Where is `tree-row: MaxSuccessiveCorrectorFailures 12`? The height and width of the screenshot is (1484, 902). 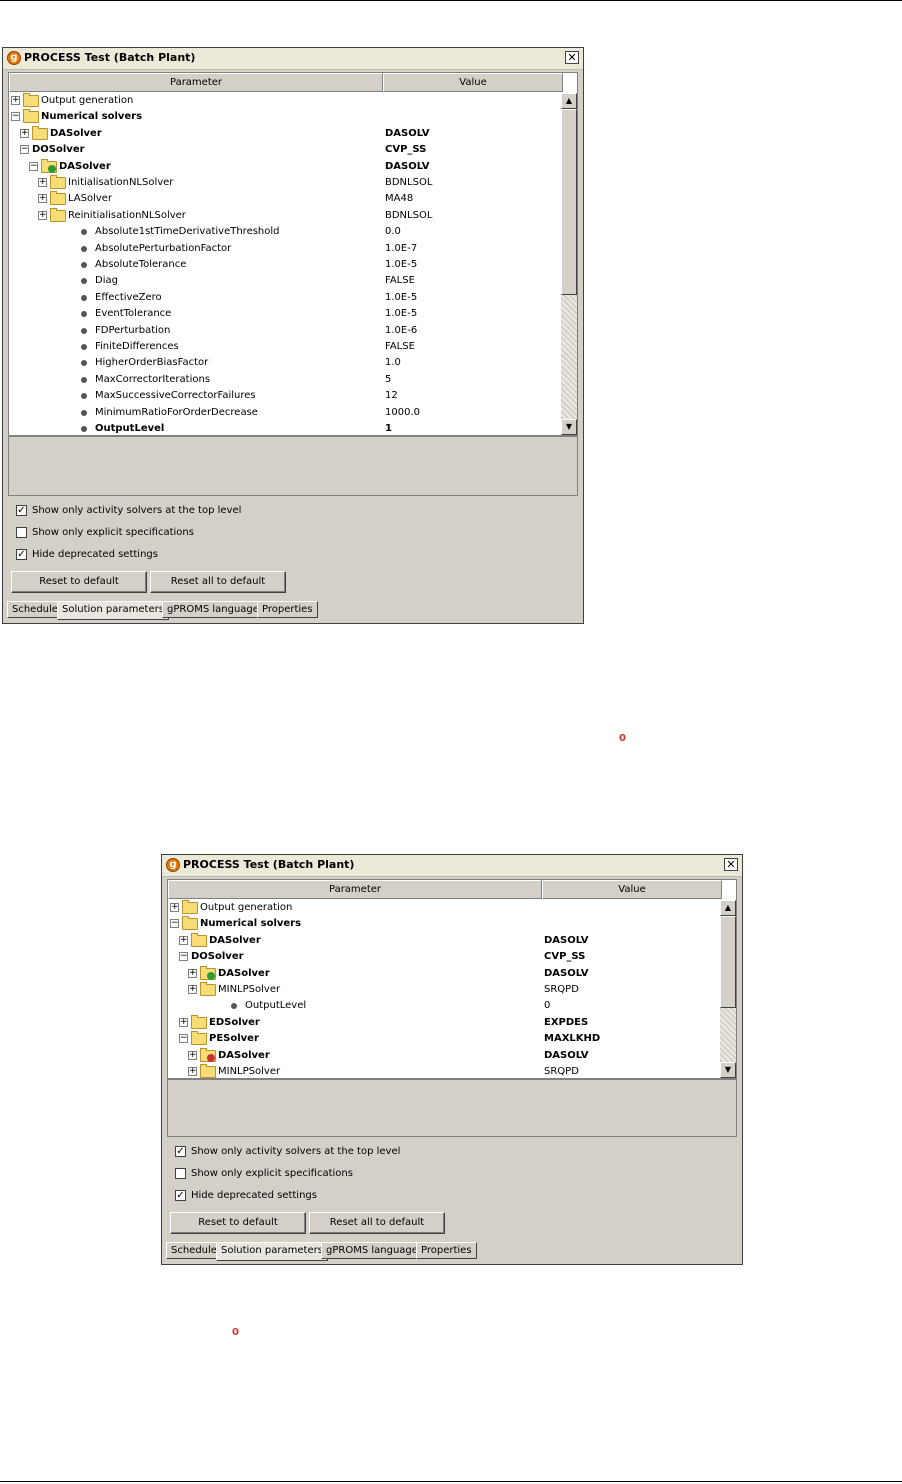
tree-row: MaxSuccessiveCorrectorFailures 12 is located at coordinates (289, 396).